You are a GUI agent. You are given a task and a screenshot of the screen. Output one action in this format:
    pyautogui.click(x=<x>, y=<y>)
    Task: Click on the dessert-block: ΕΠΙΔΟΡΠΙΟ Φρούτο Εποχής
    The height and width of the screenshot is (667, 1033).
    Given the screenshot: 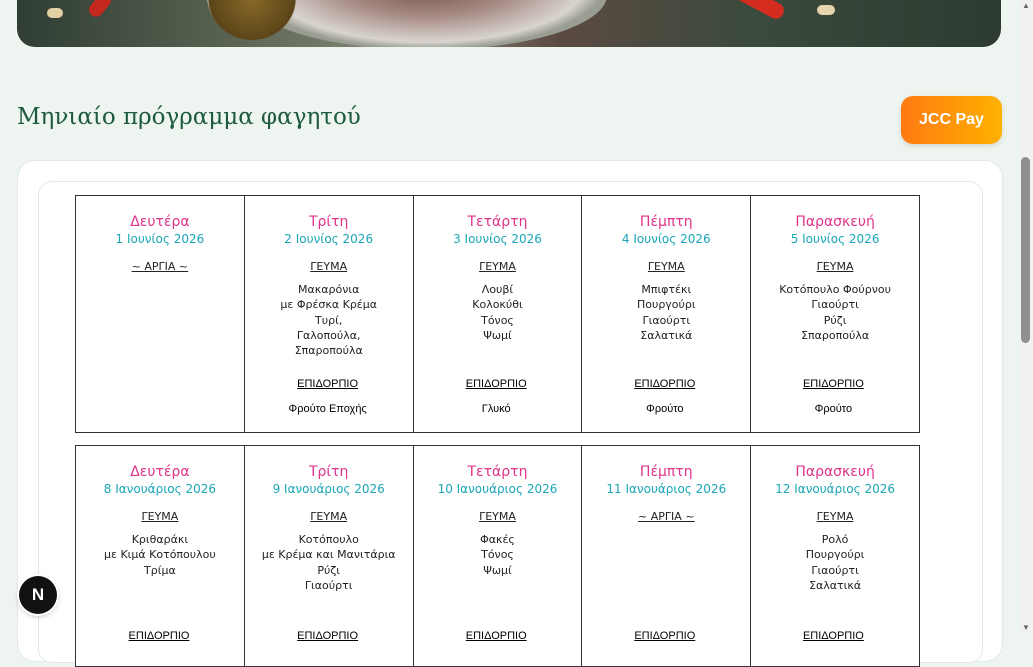 What is the action you would take?
    pyautogui.click(x=328, y=396)
    